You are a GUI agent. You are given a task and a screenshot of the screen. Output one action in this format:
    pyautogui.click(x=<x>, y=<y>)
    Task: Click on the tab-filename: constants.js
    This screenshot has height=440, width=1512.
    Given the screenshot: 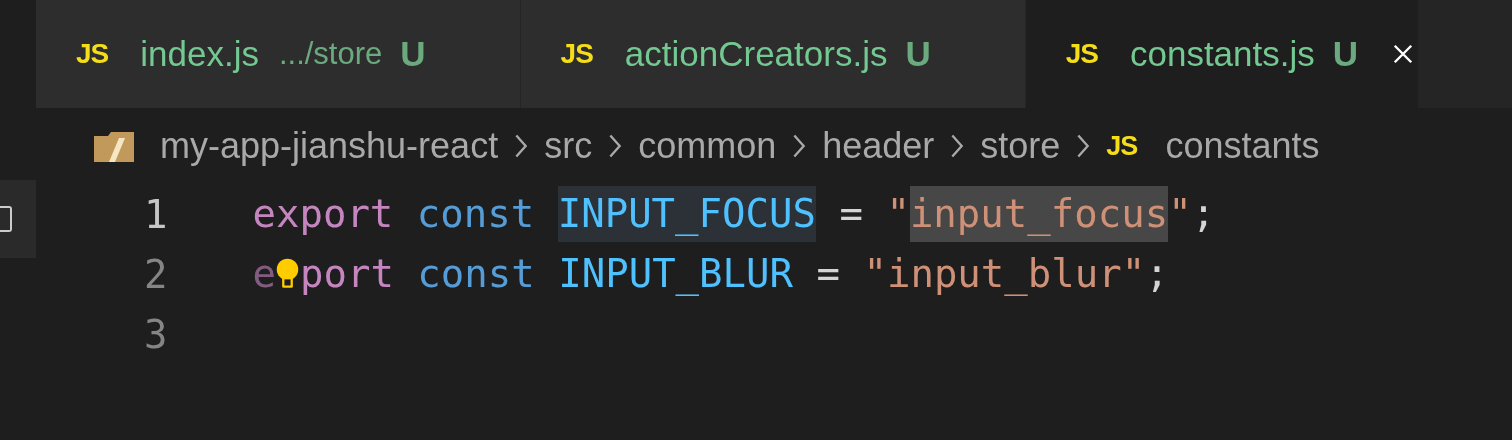 What is the action you would take?
    pyautogui.click(x=1222, y=54)
    